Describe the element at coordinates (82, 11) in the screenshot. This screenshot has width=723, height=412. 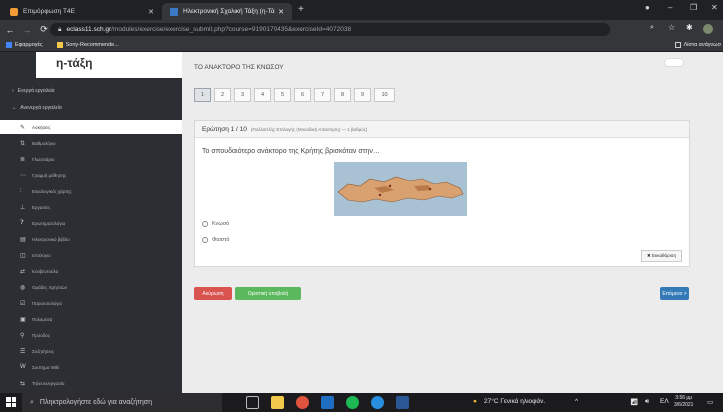
I see `browser-tab: Επιμόρφωση T4E ✕` at that location.